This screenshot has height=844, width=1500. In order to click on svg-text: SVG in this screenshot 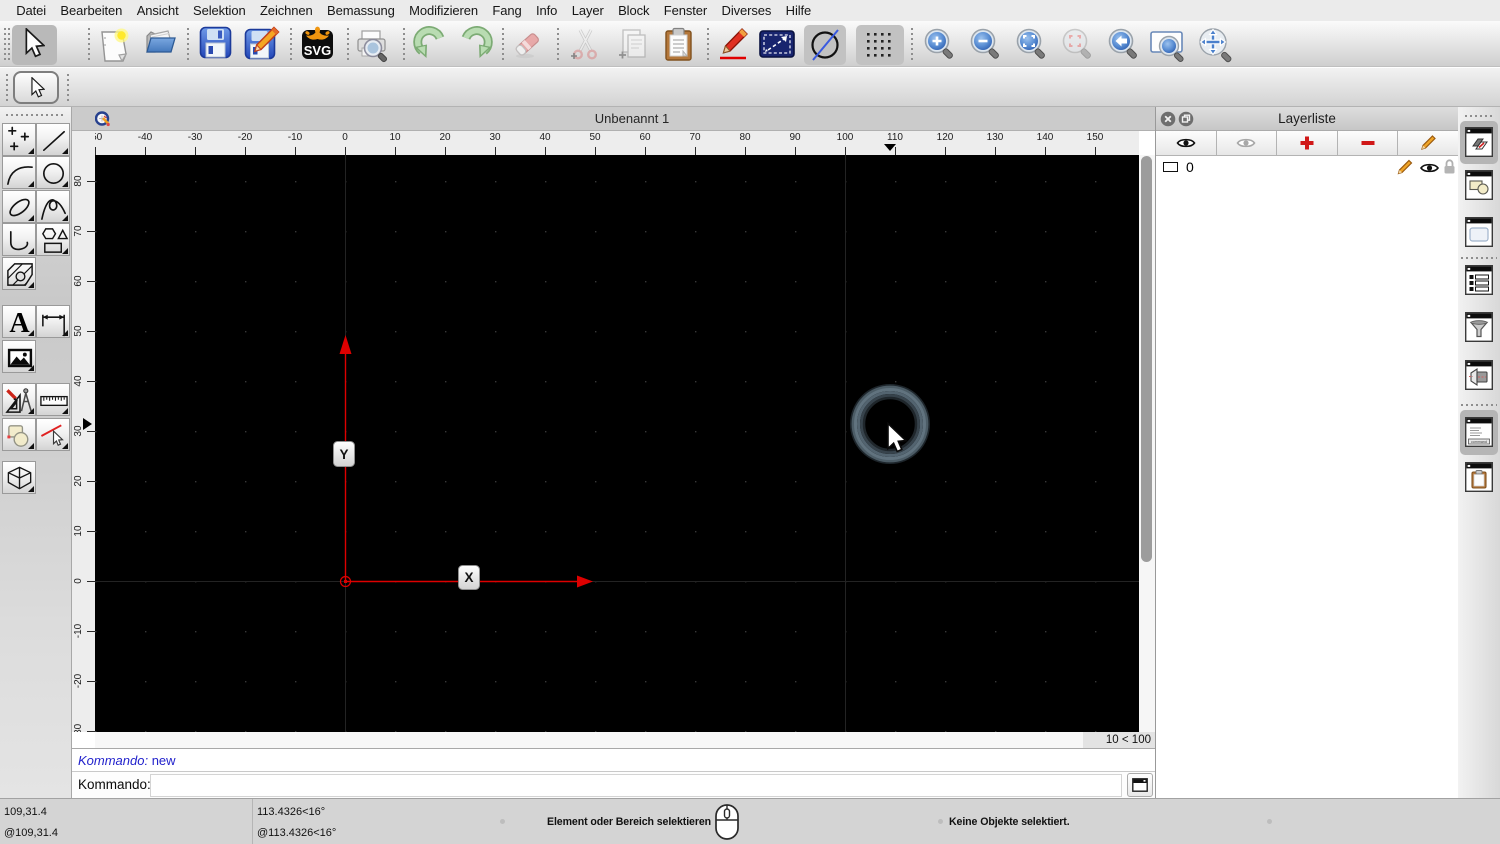, I will do `click(317, 50)`.